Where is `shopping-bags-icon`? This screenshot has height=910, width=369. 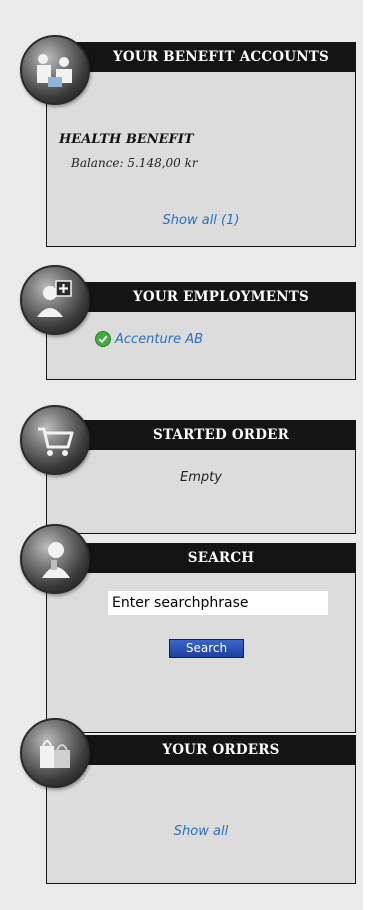 shopping-bags-icon is located at coordinates (55, 754).